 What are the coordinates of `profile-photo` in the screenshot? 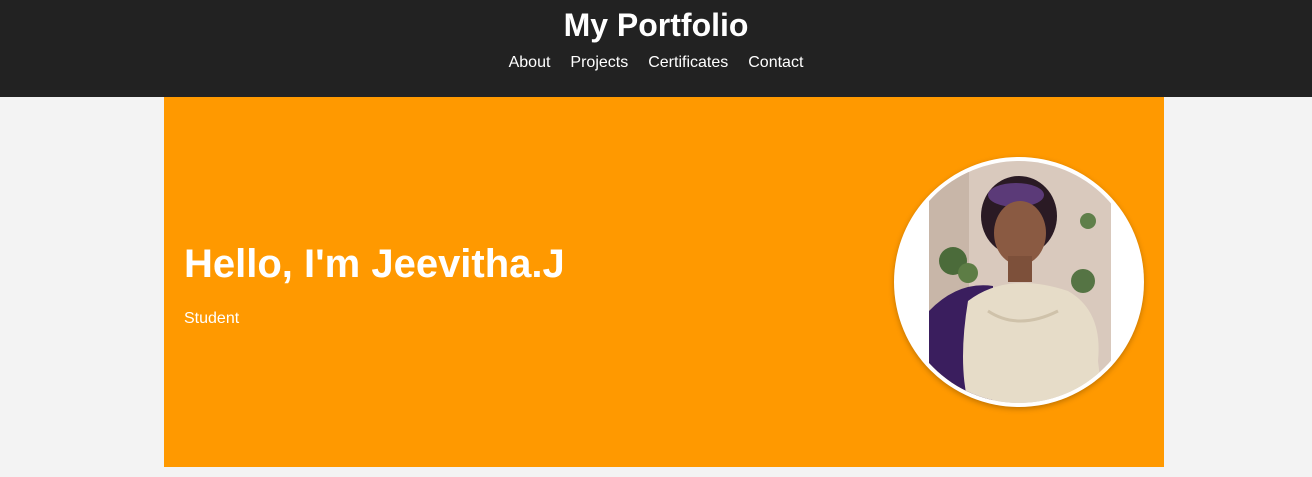 It's located at (1019, 282).